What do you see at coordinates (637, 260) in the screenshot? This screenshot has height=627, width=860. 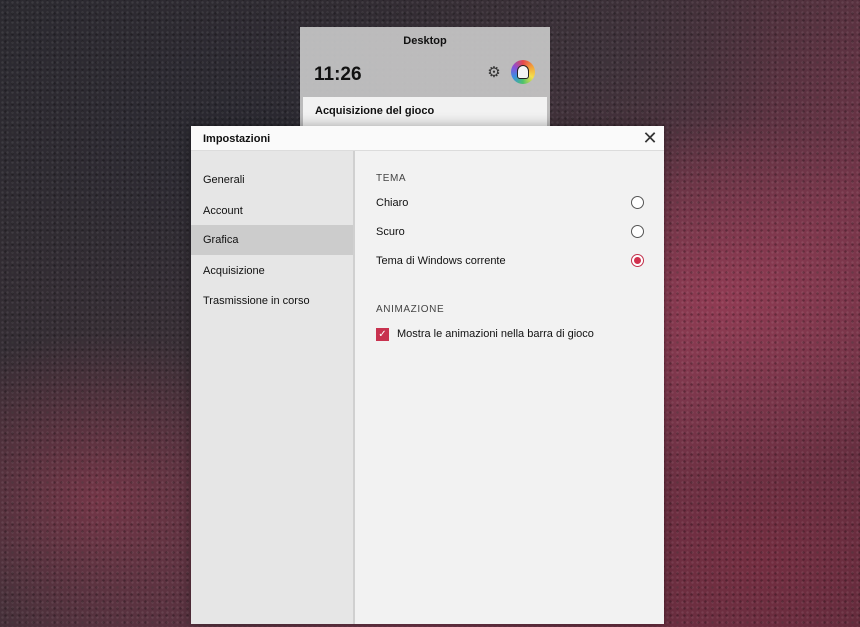 I see `theme-windows-radio` at bounding box center [637, 260].